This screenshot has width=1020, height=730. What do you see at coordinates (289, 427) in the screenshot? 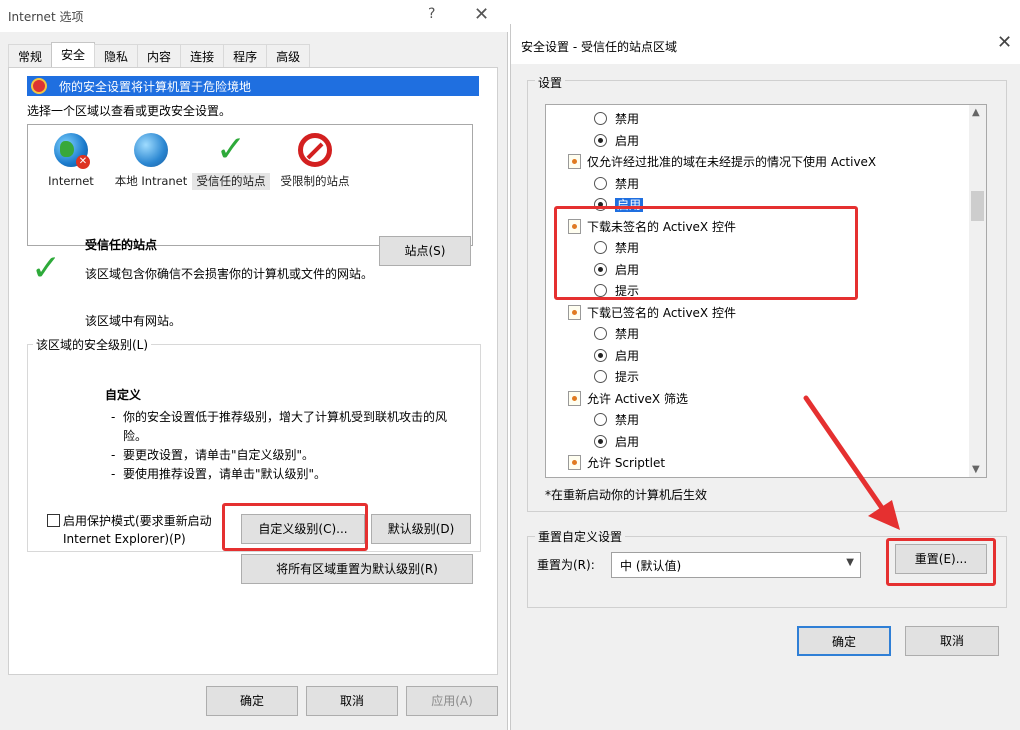
I see `level-bullet: 你的安全设置低于推荐级别，增大了计算机受到联机攻击的风险。` at bounding box center [289, 427].